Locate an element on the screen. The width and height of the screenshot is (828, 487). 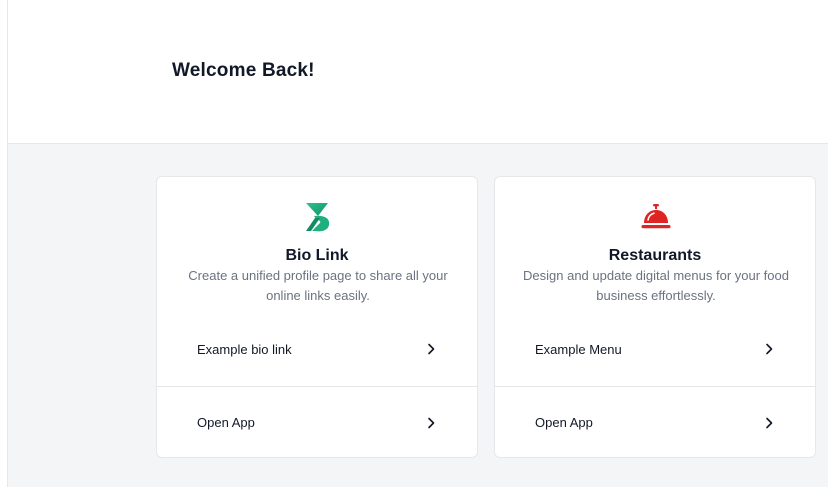
card-title: Bio Link is located at coordinates (317, 255).